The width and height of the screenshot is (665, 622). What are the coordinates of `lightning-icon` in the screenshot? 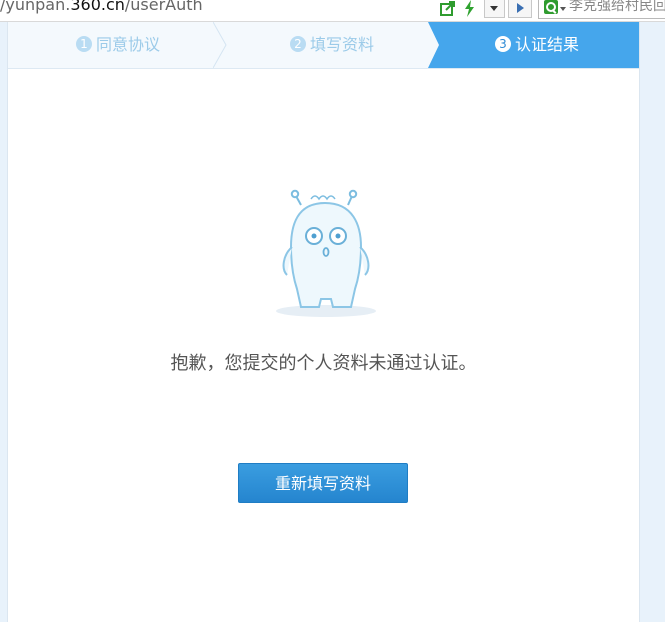 It's located at (470, 8).